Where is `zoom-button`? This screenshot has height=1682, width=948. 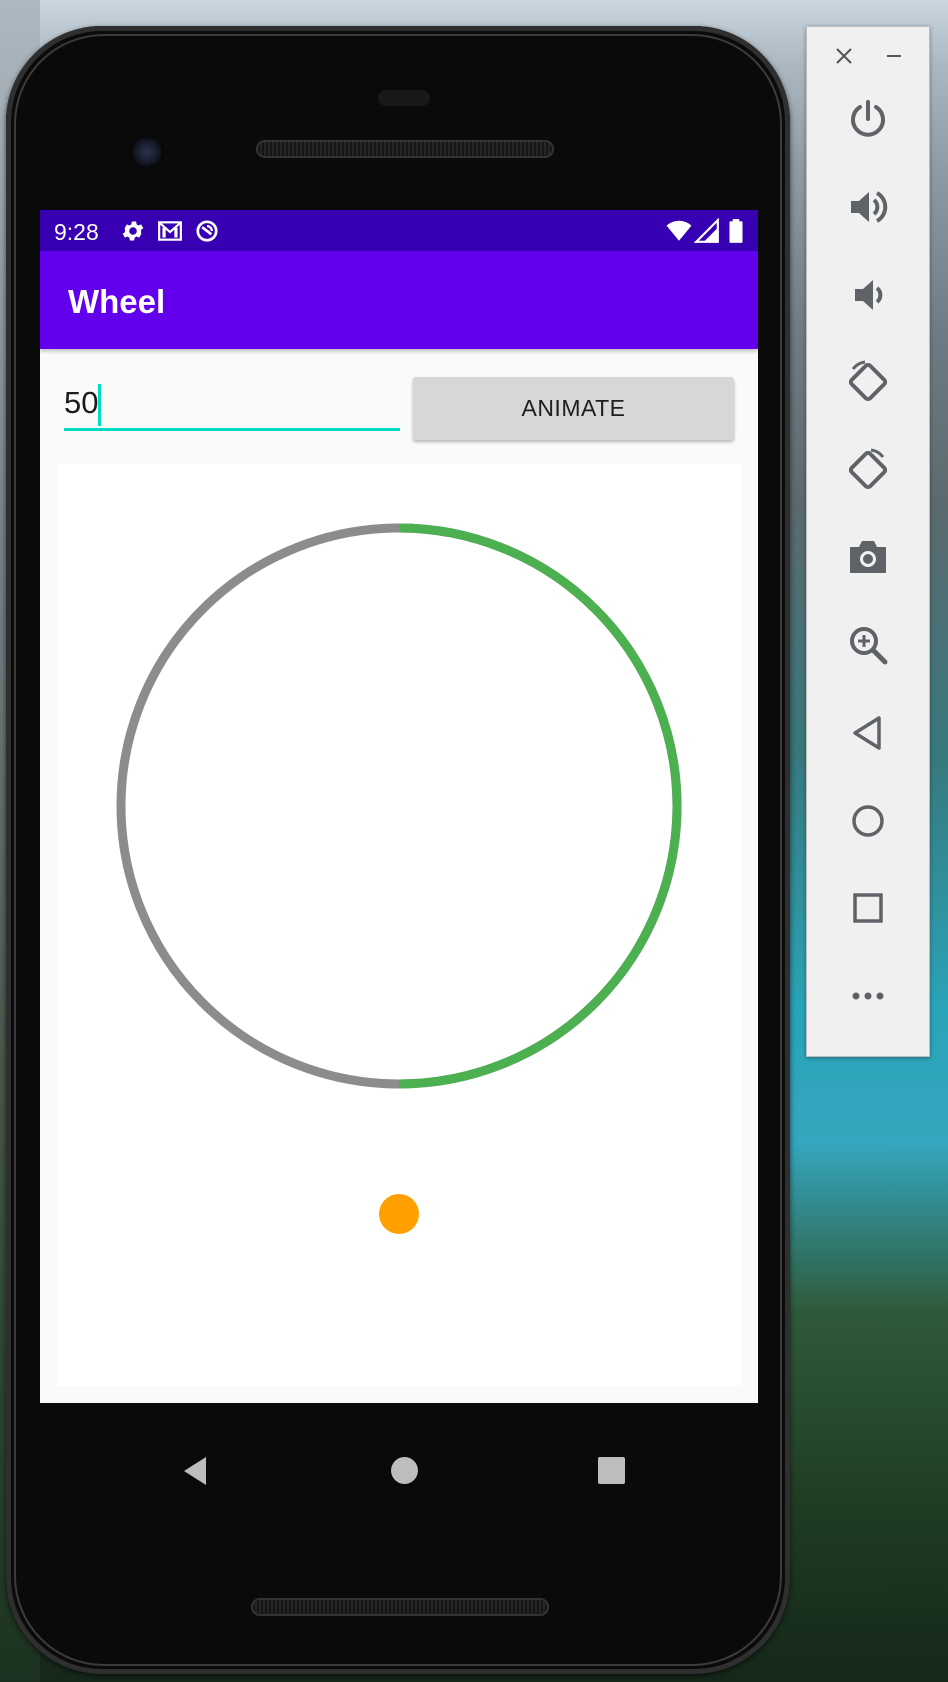 zoom-button is located at coordinates (868, 645).